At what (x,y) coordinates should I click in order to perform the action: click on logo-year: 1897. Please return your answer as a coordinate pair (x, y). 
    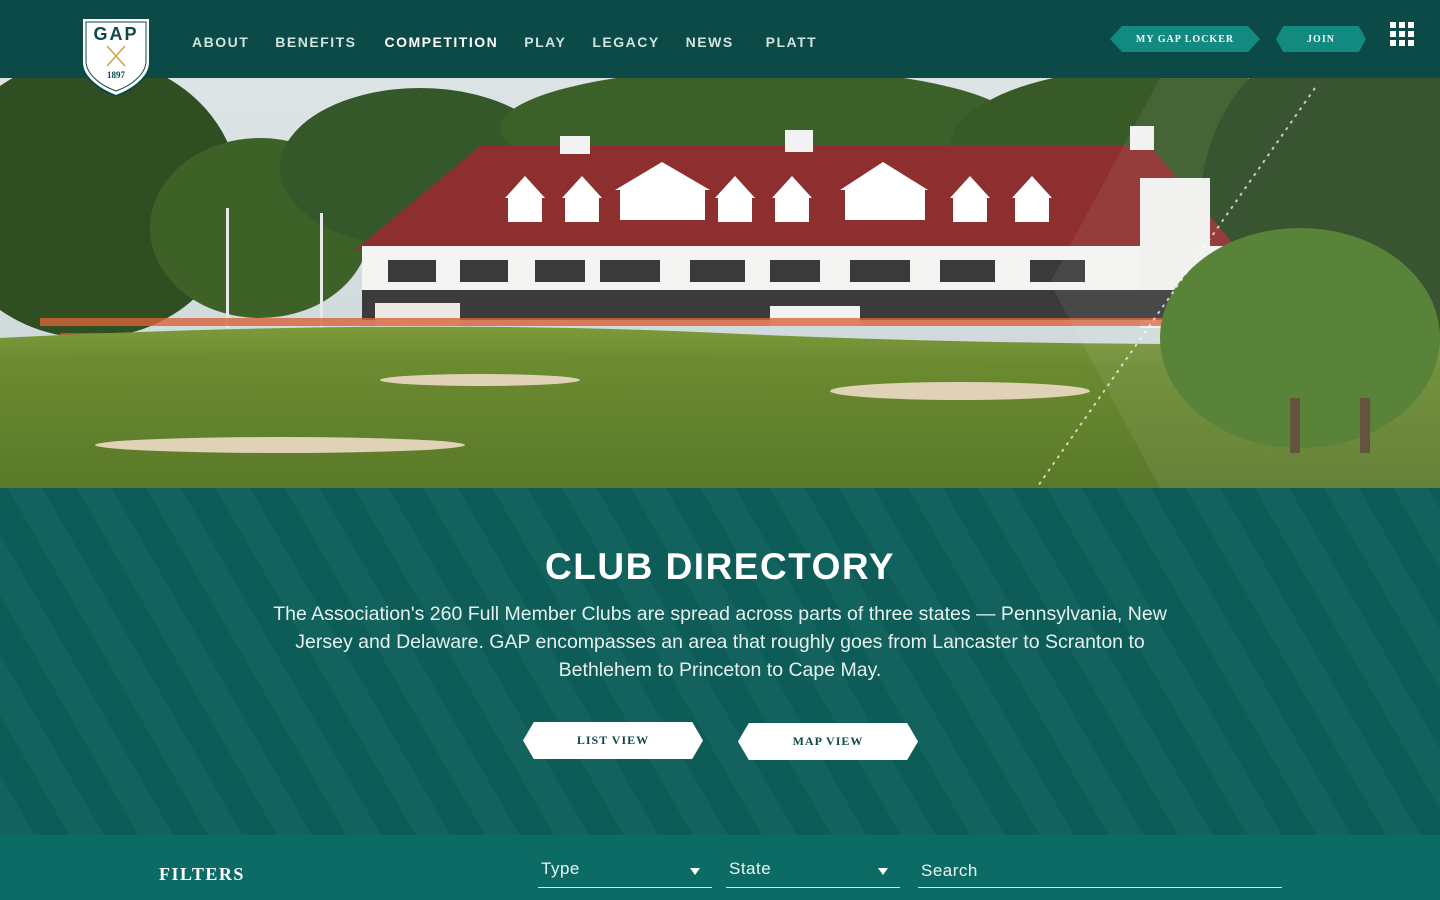
    Looking at the image, I should click on (116, 75).